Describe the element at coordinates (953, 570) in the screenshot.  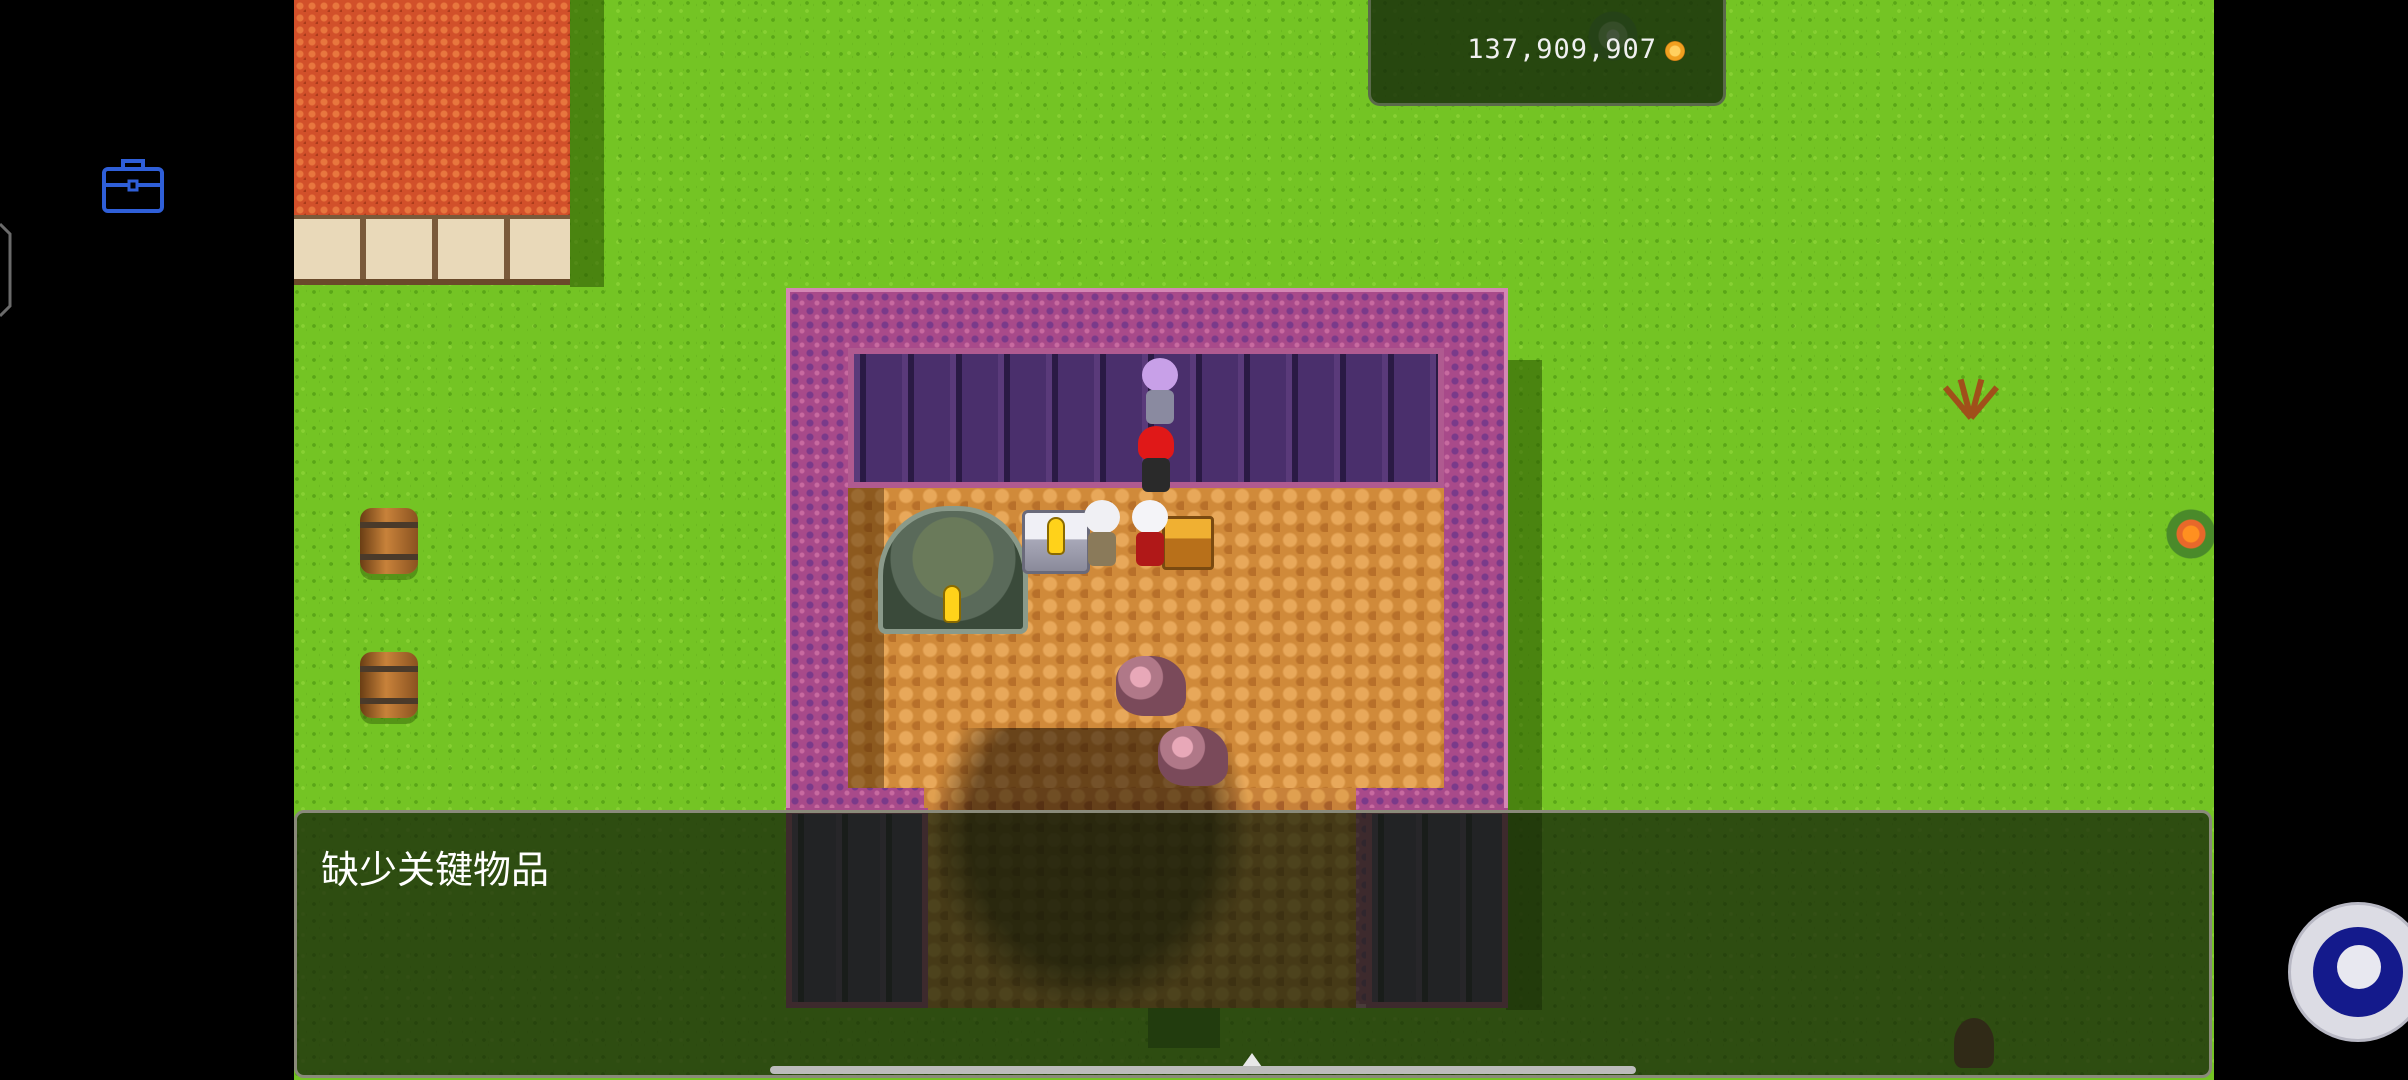
I see `stone-gate` at that location.